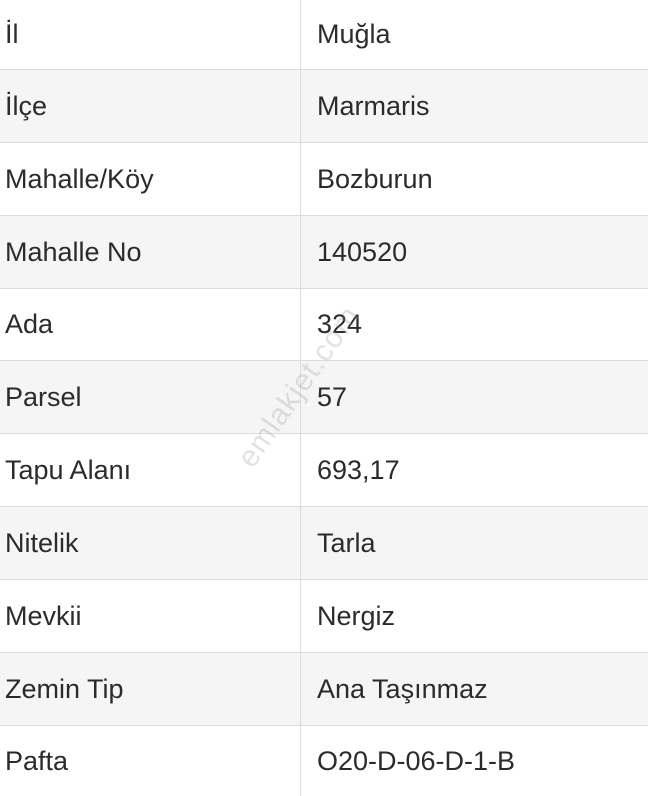 The image size is (648, 796). What do you see at coordinates (332, 396) in the screenshot?
I see `row-value: 57` at bounding box center [332, 396].